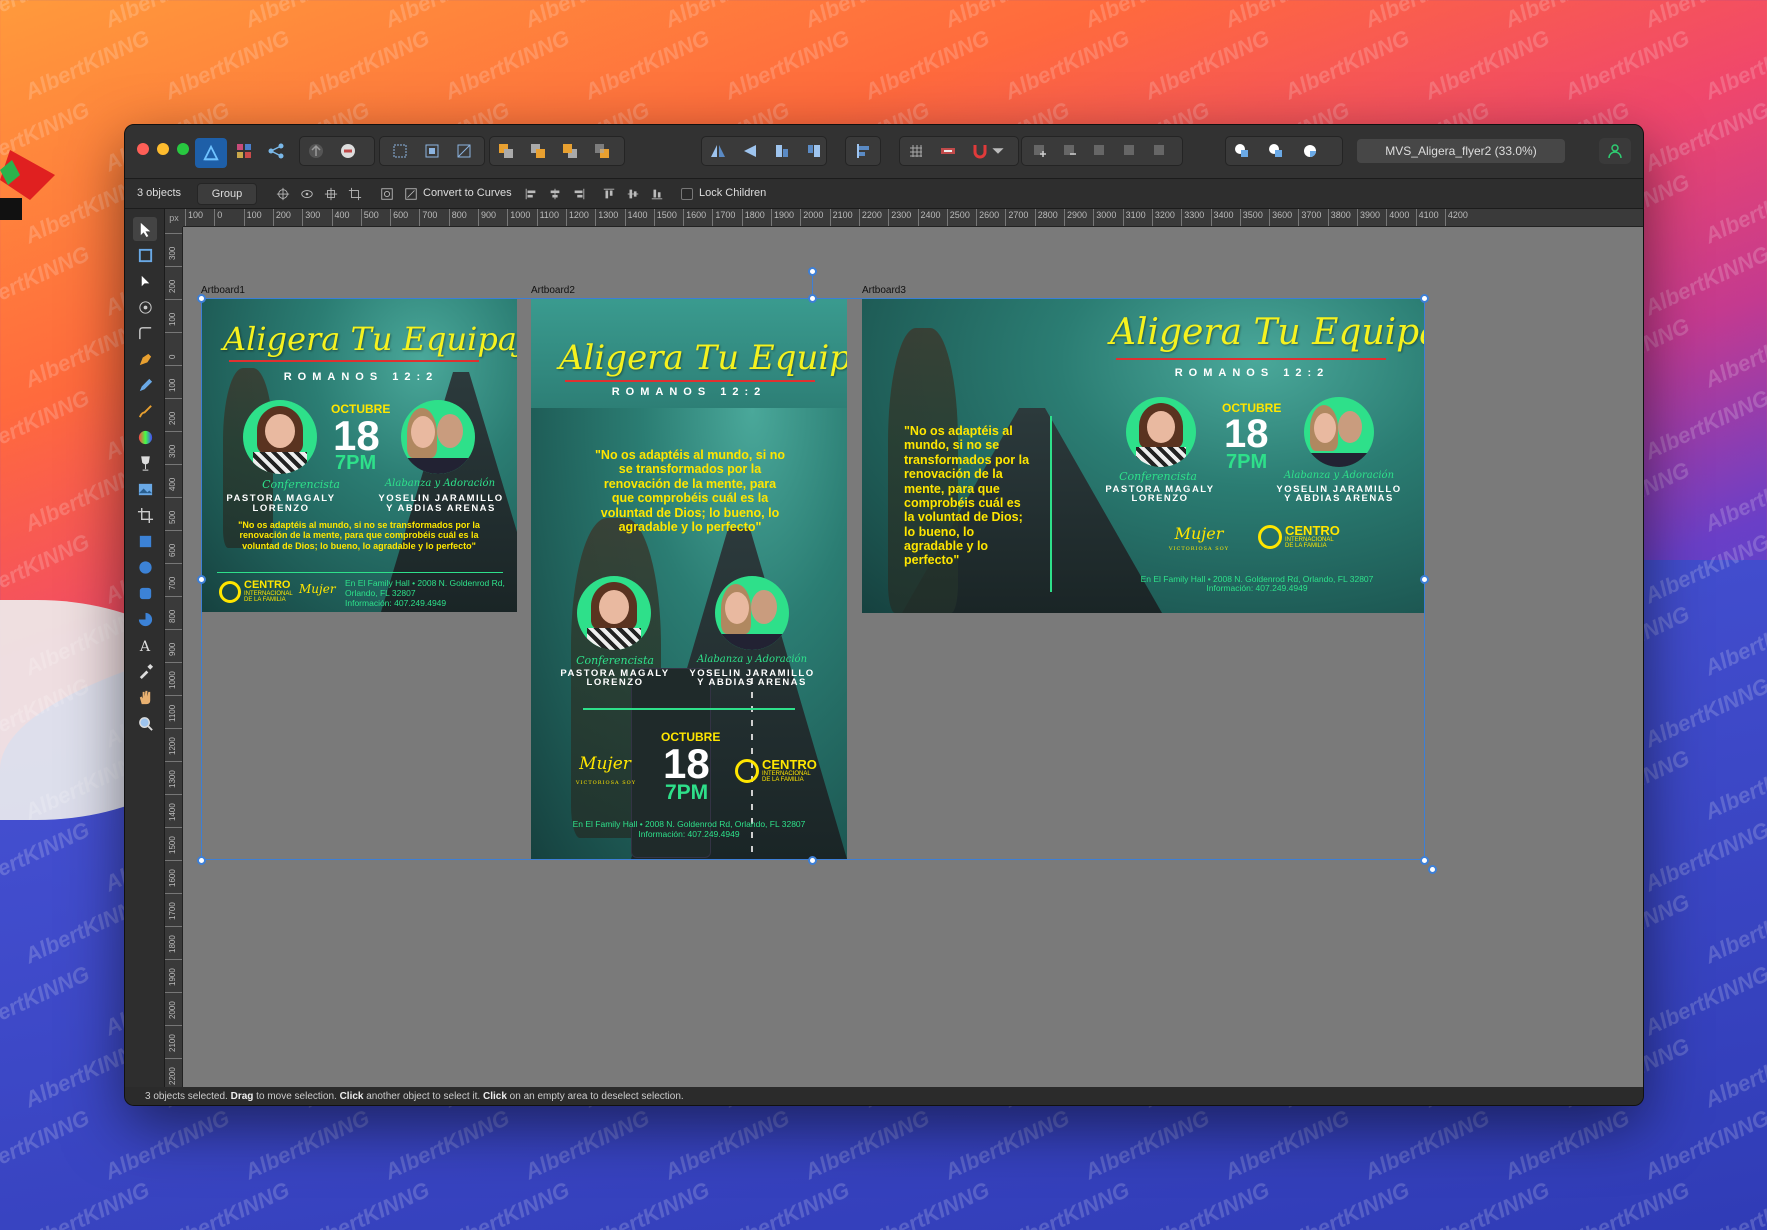 Image resolution: width=1767 pixels, height=1230 pixels. Describe the element at coordinates (145, 255) in the screenshot. I see `artboard-tool` at that location.